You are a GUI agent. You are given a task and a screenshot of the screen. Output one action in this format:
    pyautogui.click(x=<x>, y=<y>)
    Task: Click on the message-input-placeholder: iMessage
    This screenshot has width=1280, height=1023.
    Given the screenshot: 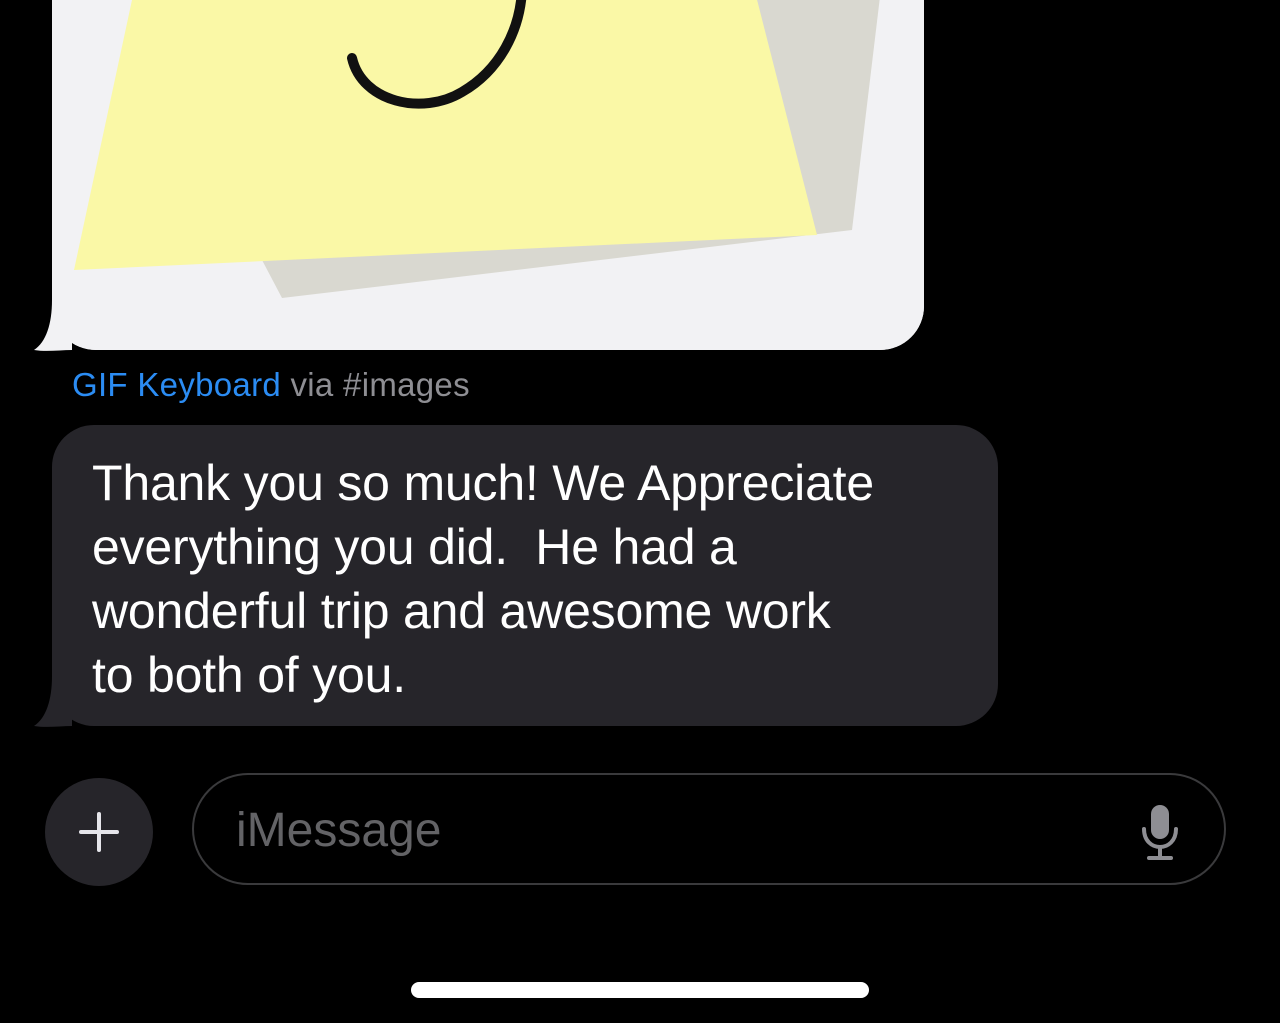 What is the action you would take?
    pyautogui.click(x=339, y=830)
    